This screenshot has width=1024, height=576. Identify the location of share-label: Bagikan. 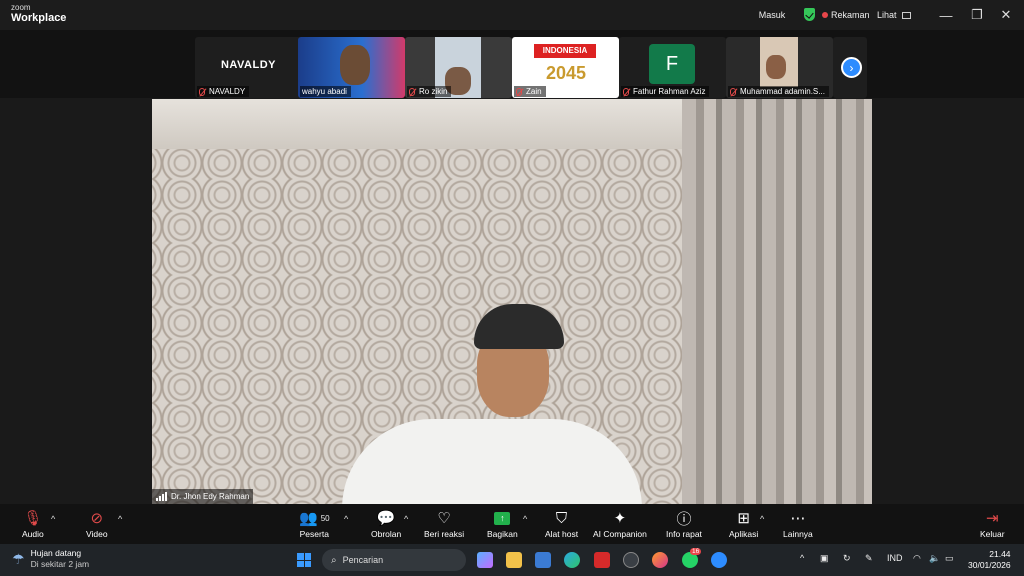
(502, 534).